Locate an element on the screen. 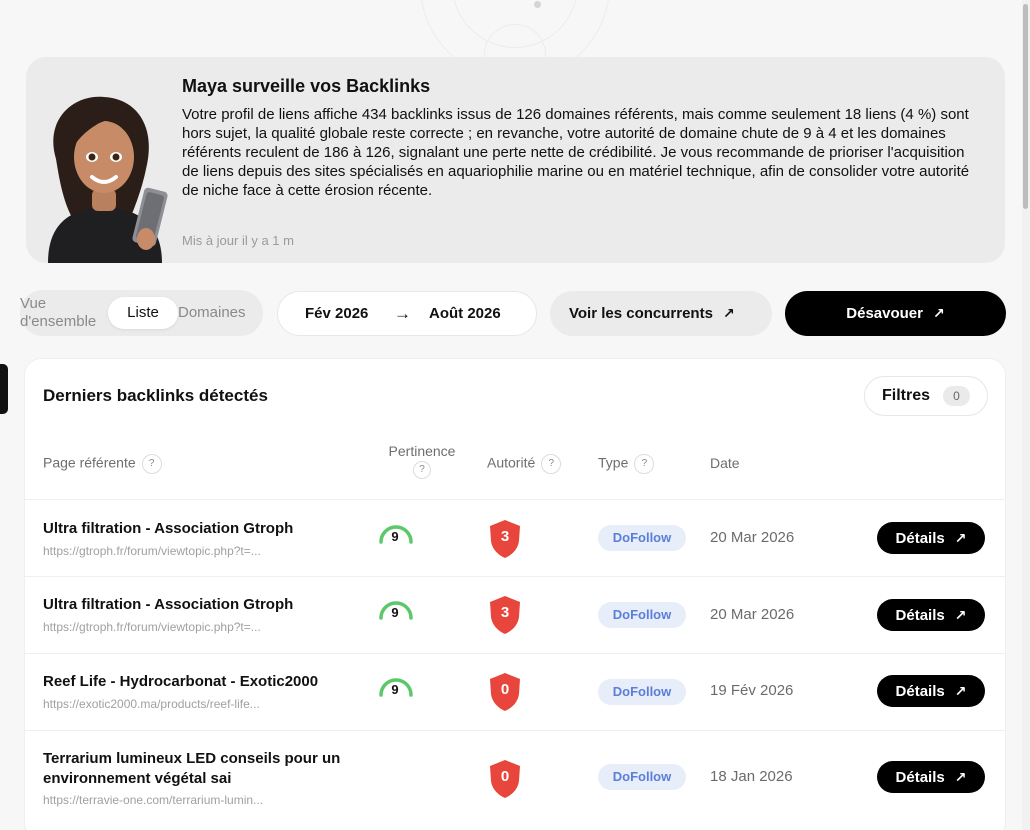 This screenshot has height=830, width=1030. maya-updated-time: Mis à jour il y a 1 m is located at coordinates (238, 240).